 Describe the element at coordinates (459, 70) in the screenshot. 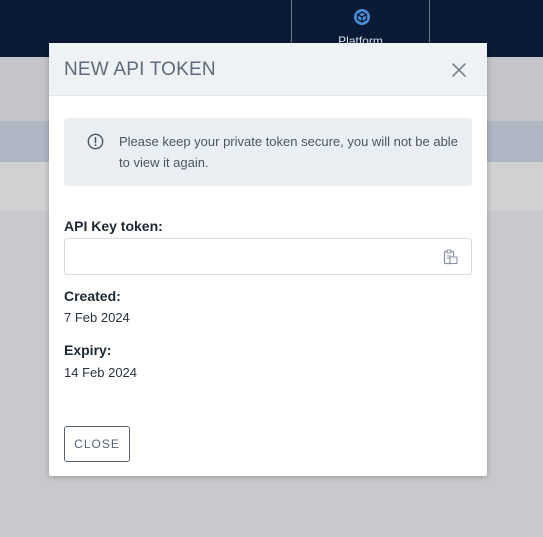

I see `close-icon` at that location.